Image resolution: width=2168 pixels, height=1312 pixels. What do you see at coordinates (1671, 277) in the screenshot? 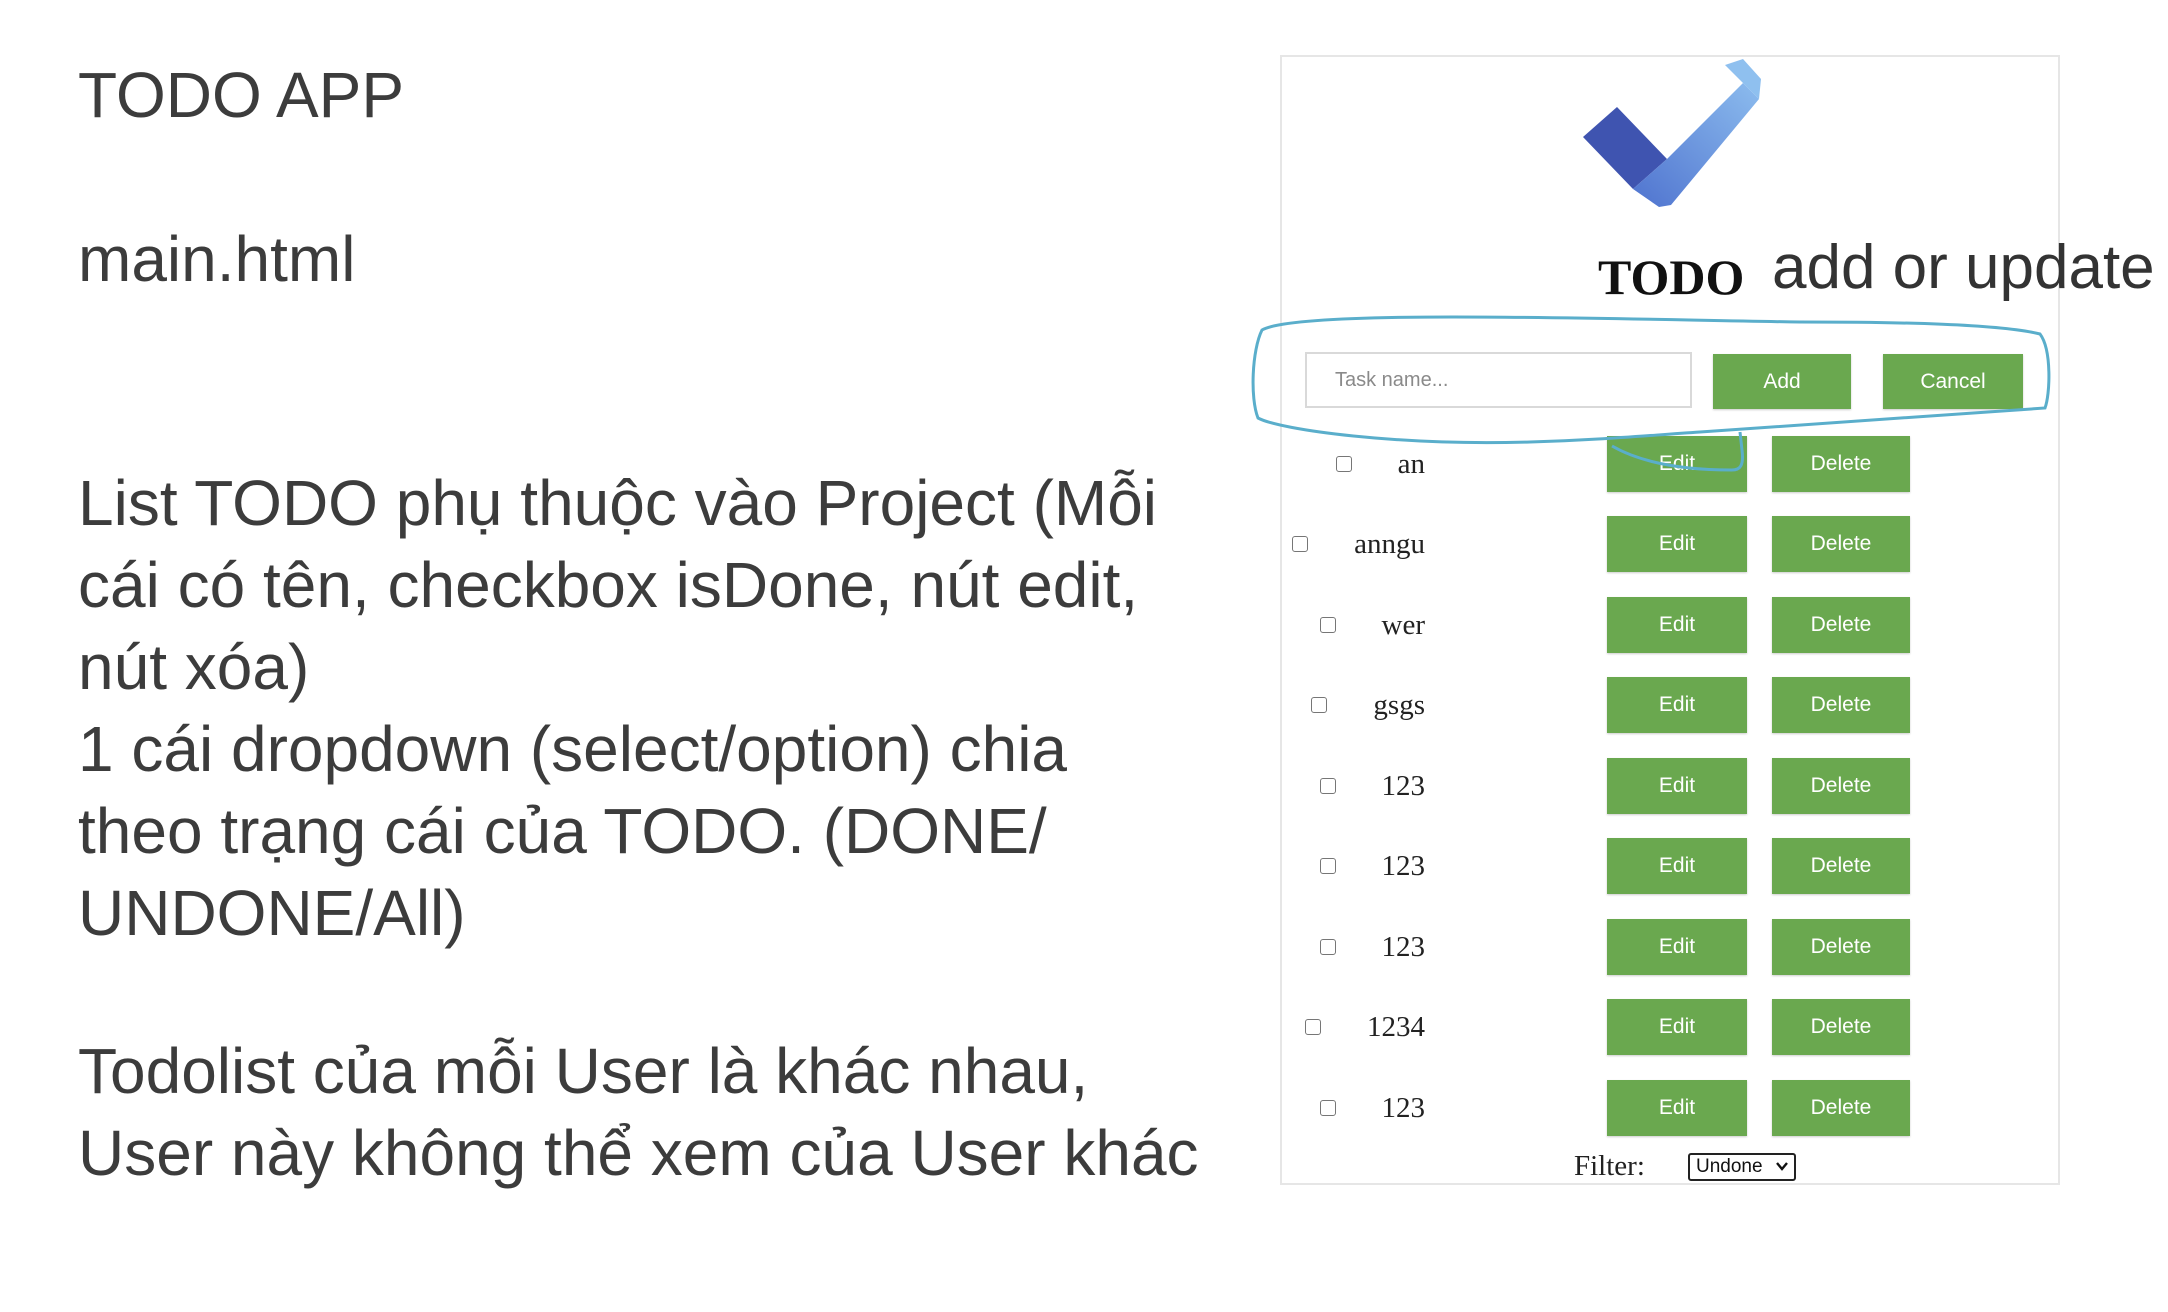
I see `app-title: TODO` at bounding box center [1671, 277].